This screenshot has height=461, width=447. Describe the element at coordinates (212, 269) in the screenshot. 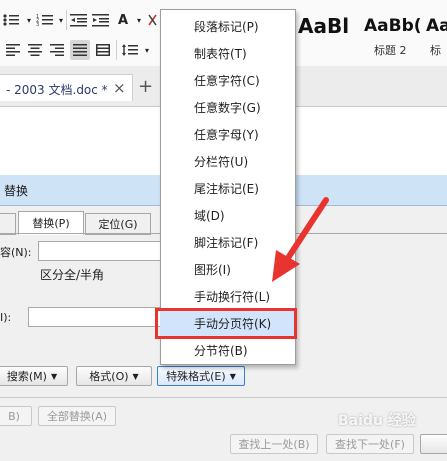

I see `menu-item-graphic: 图形(I)` at that location.